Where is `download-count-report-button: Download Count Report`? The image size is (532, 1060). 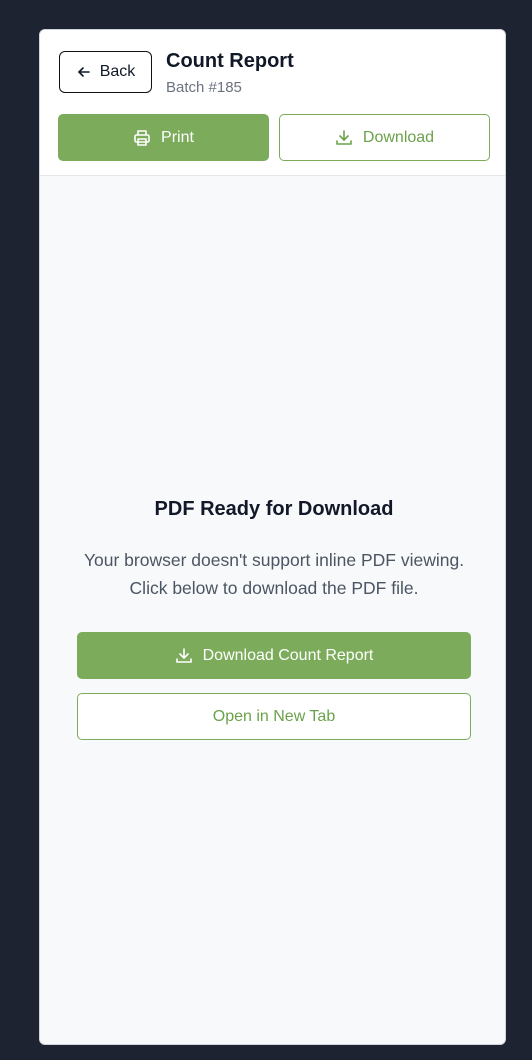
download-count-report-button: Download Count Report is located at coordinates (274, 655).